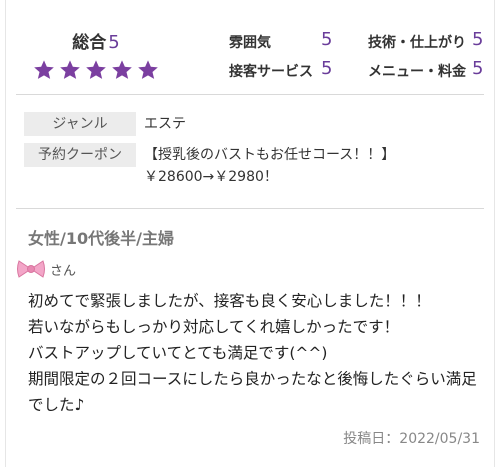 The height and width of the screenshot is (467, 500). What do you see at coordinates (280, 40) in the screenshot?
I see `atmosphere-rating: 雰囲気 5` at bounding box center [280, 40].